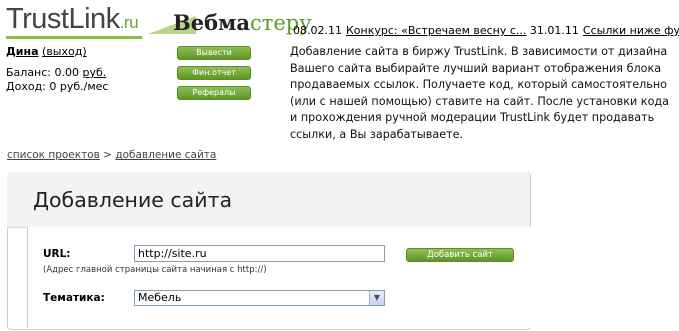  What do you see at coordinates (74, 298) in the screenshot?
I see `topic-label: Тематика:` at bounding box center [74, 298].